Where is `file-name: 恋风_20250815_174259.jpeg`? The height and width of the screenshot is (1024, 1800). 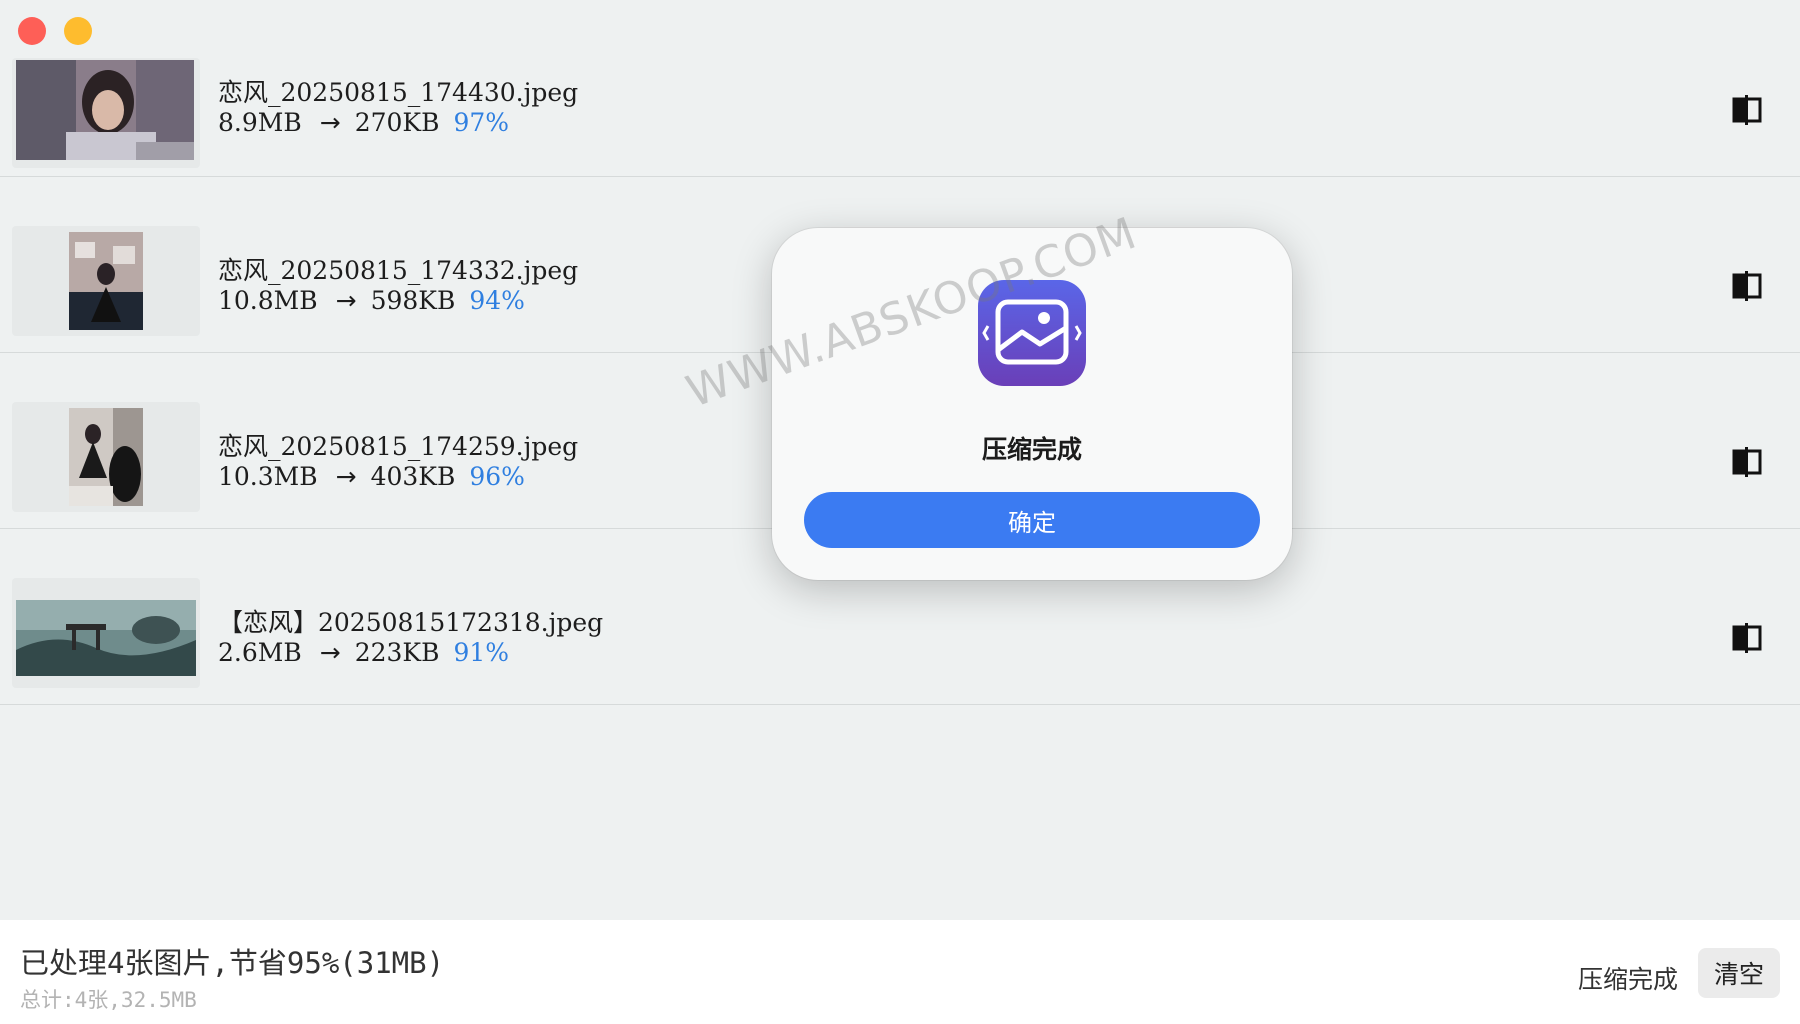
file-name: 恋风_20250815_174259.jpeg is located at coordinates (398, 446).